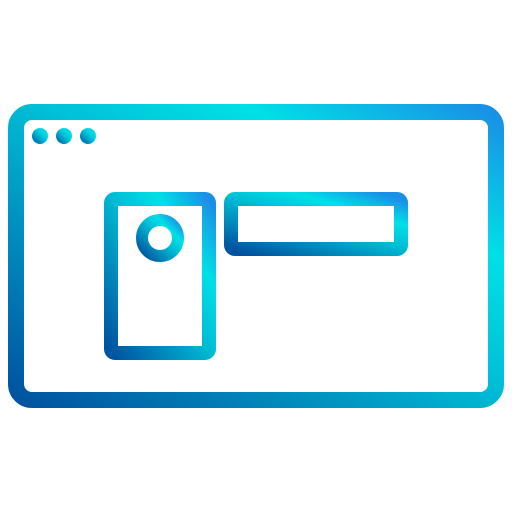  I want to click on window-controls, so click(64, 136).